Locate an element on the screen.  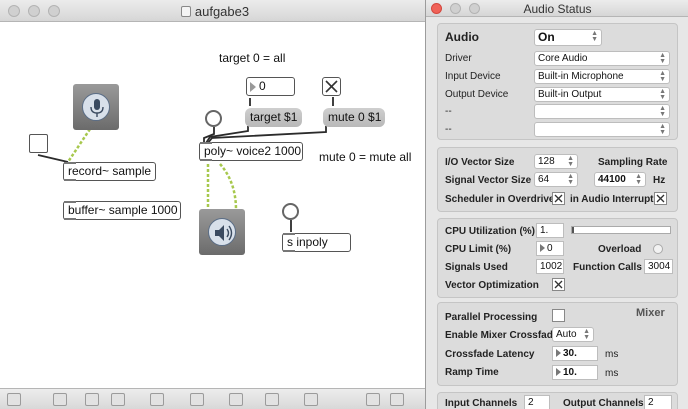
output-device-label: Output Device is located at coordinates (477, 94).